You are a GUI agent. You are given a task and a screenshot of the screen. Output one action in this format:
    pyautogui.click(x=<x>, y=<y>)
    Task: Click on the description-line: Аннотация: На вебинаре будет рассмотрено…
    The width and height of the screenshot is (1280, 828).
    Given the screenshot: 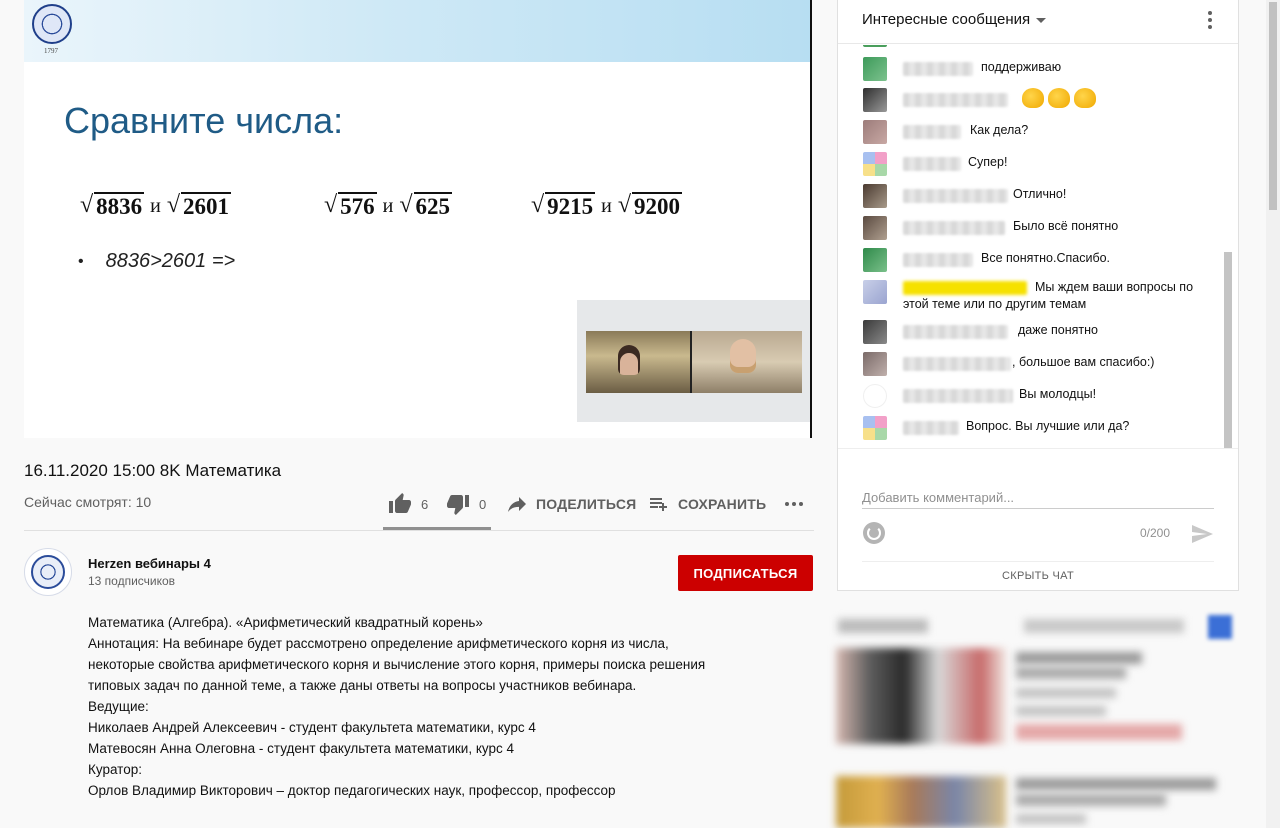 What is the action you would take?
    pyautogui.click(x=397, y=664)
    